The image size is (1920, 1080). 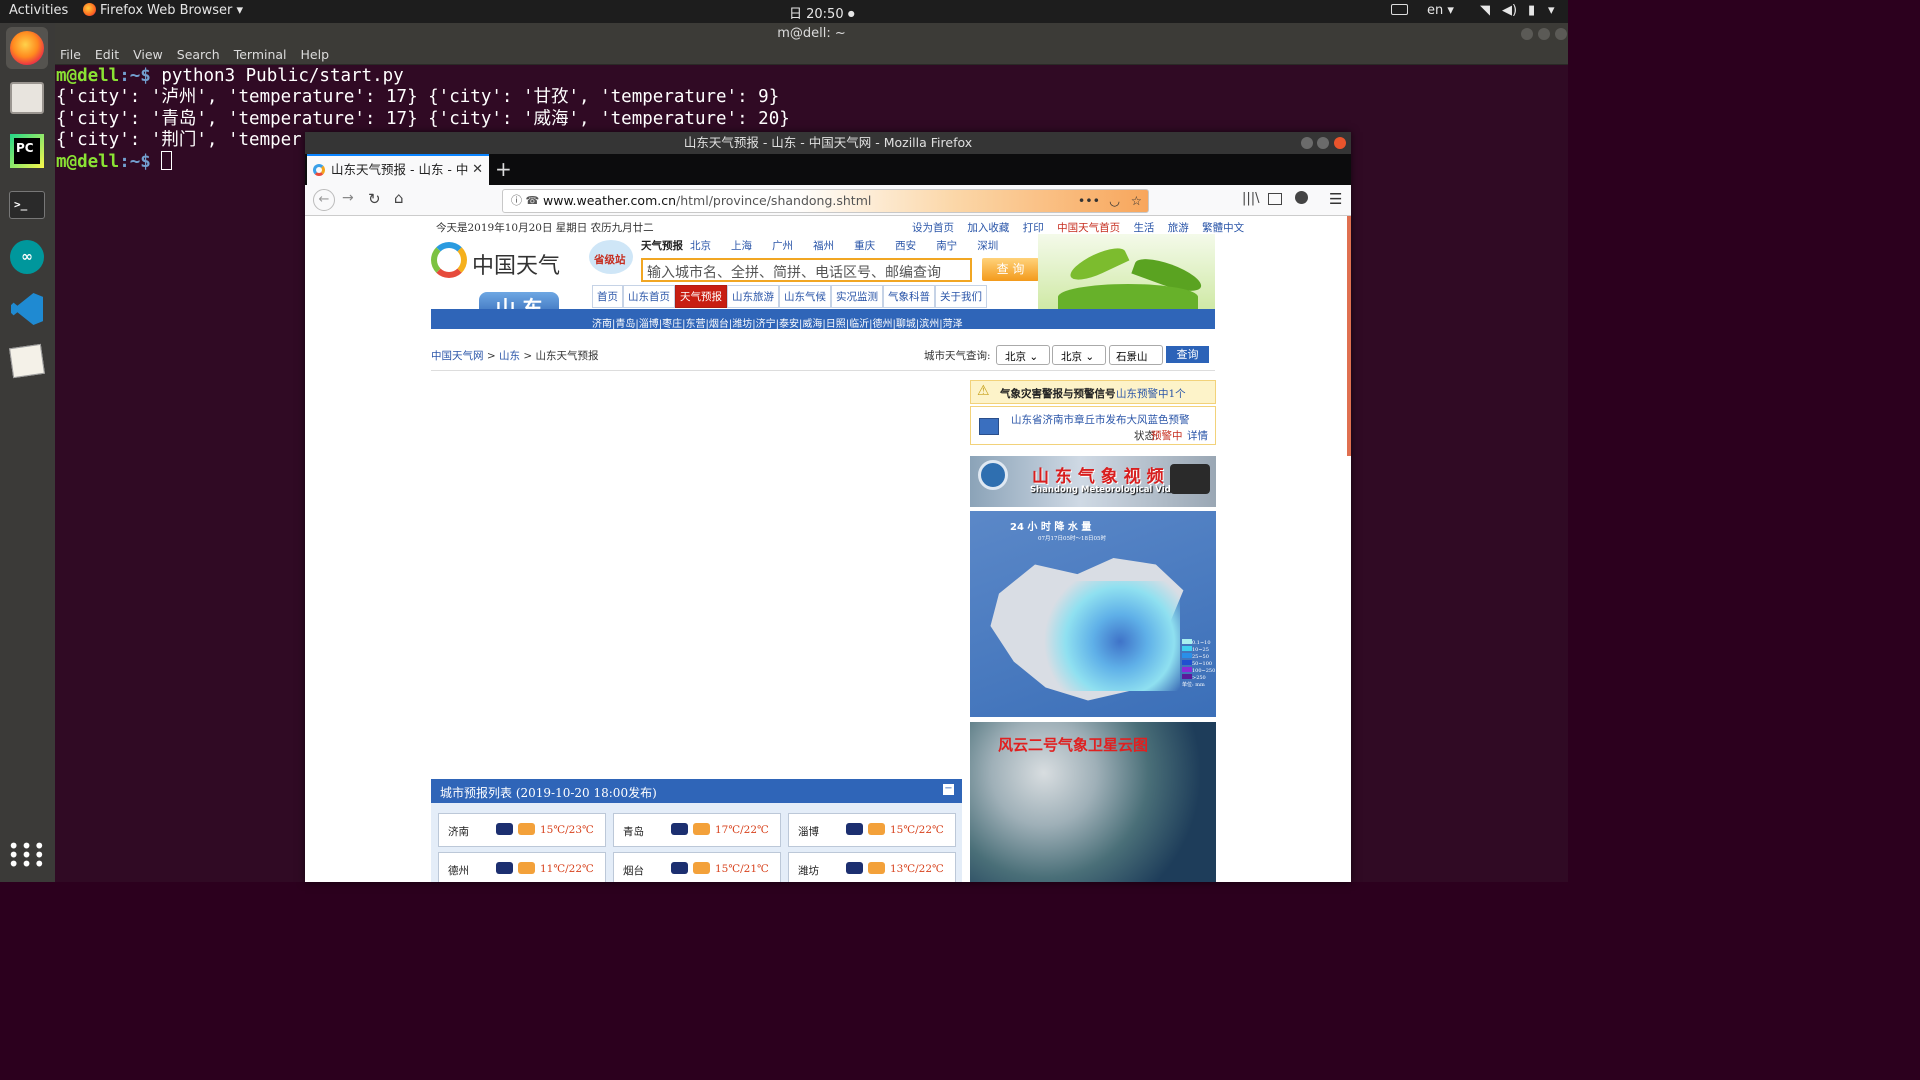 What do you see at coordinates (1349, 336) in the screenshot?
I see `page-scrollbar` at bounding box center [1349, 336].